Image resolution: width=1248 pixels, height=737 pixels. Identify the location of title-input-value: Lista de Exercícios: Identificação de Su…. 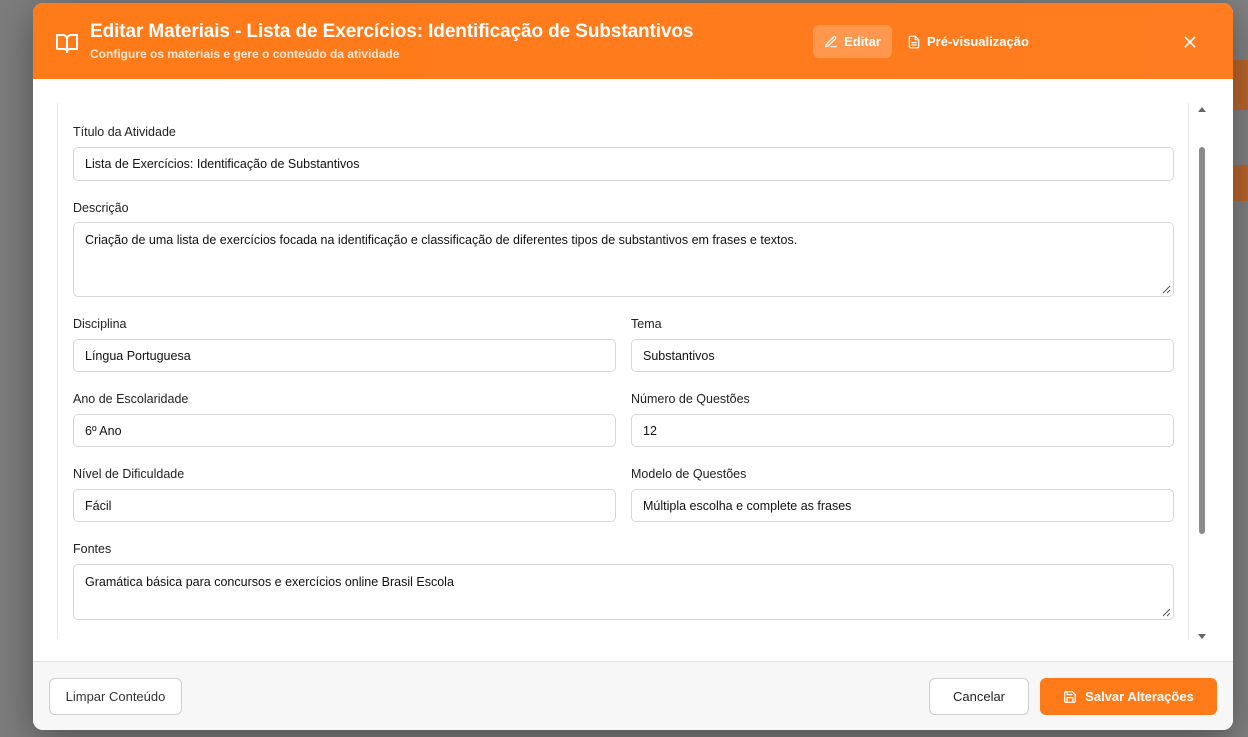
(222, 164).